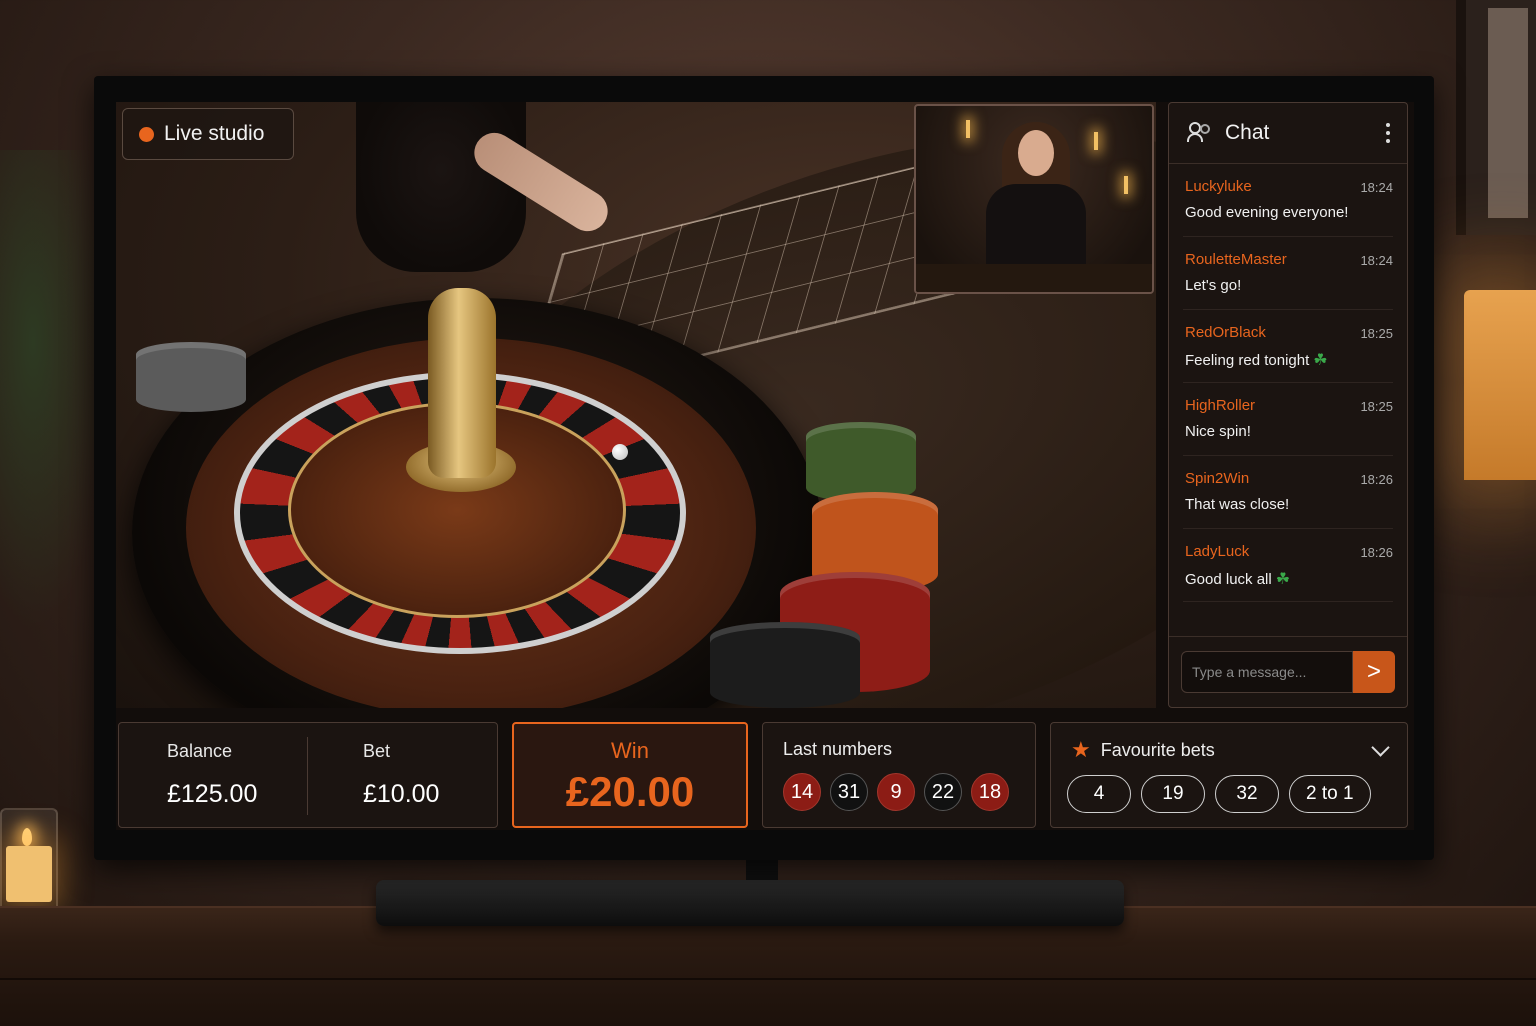 The width and height of the screenshot is (1536, 1026). What do you see at coordinates (849, 792) in the screenshot?
I see `last-number-black: 31` at bounding box center [849, 792].